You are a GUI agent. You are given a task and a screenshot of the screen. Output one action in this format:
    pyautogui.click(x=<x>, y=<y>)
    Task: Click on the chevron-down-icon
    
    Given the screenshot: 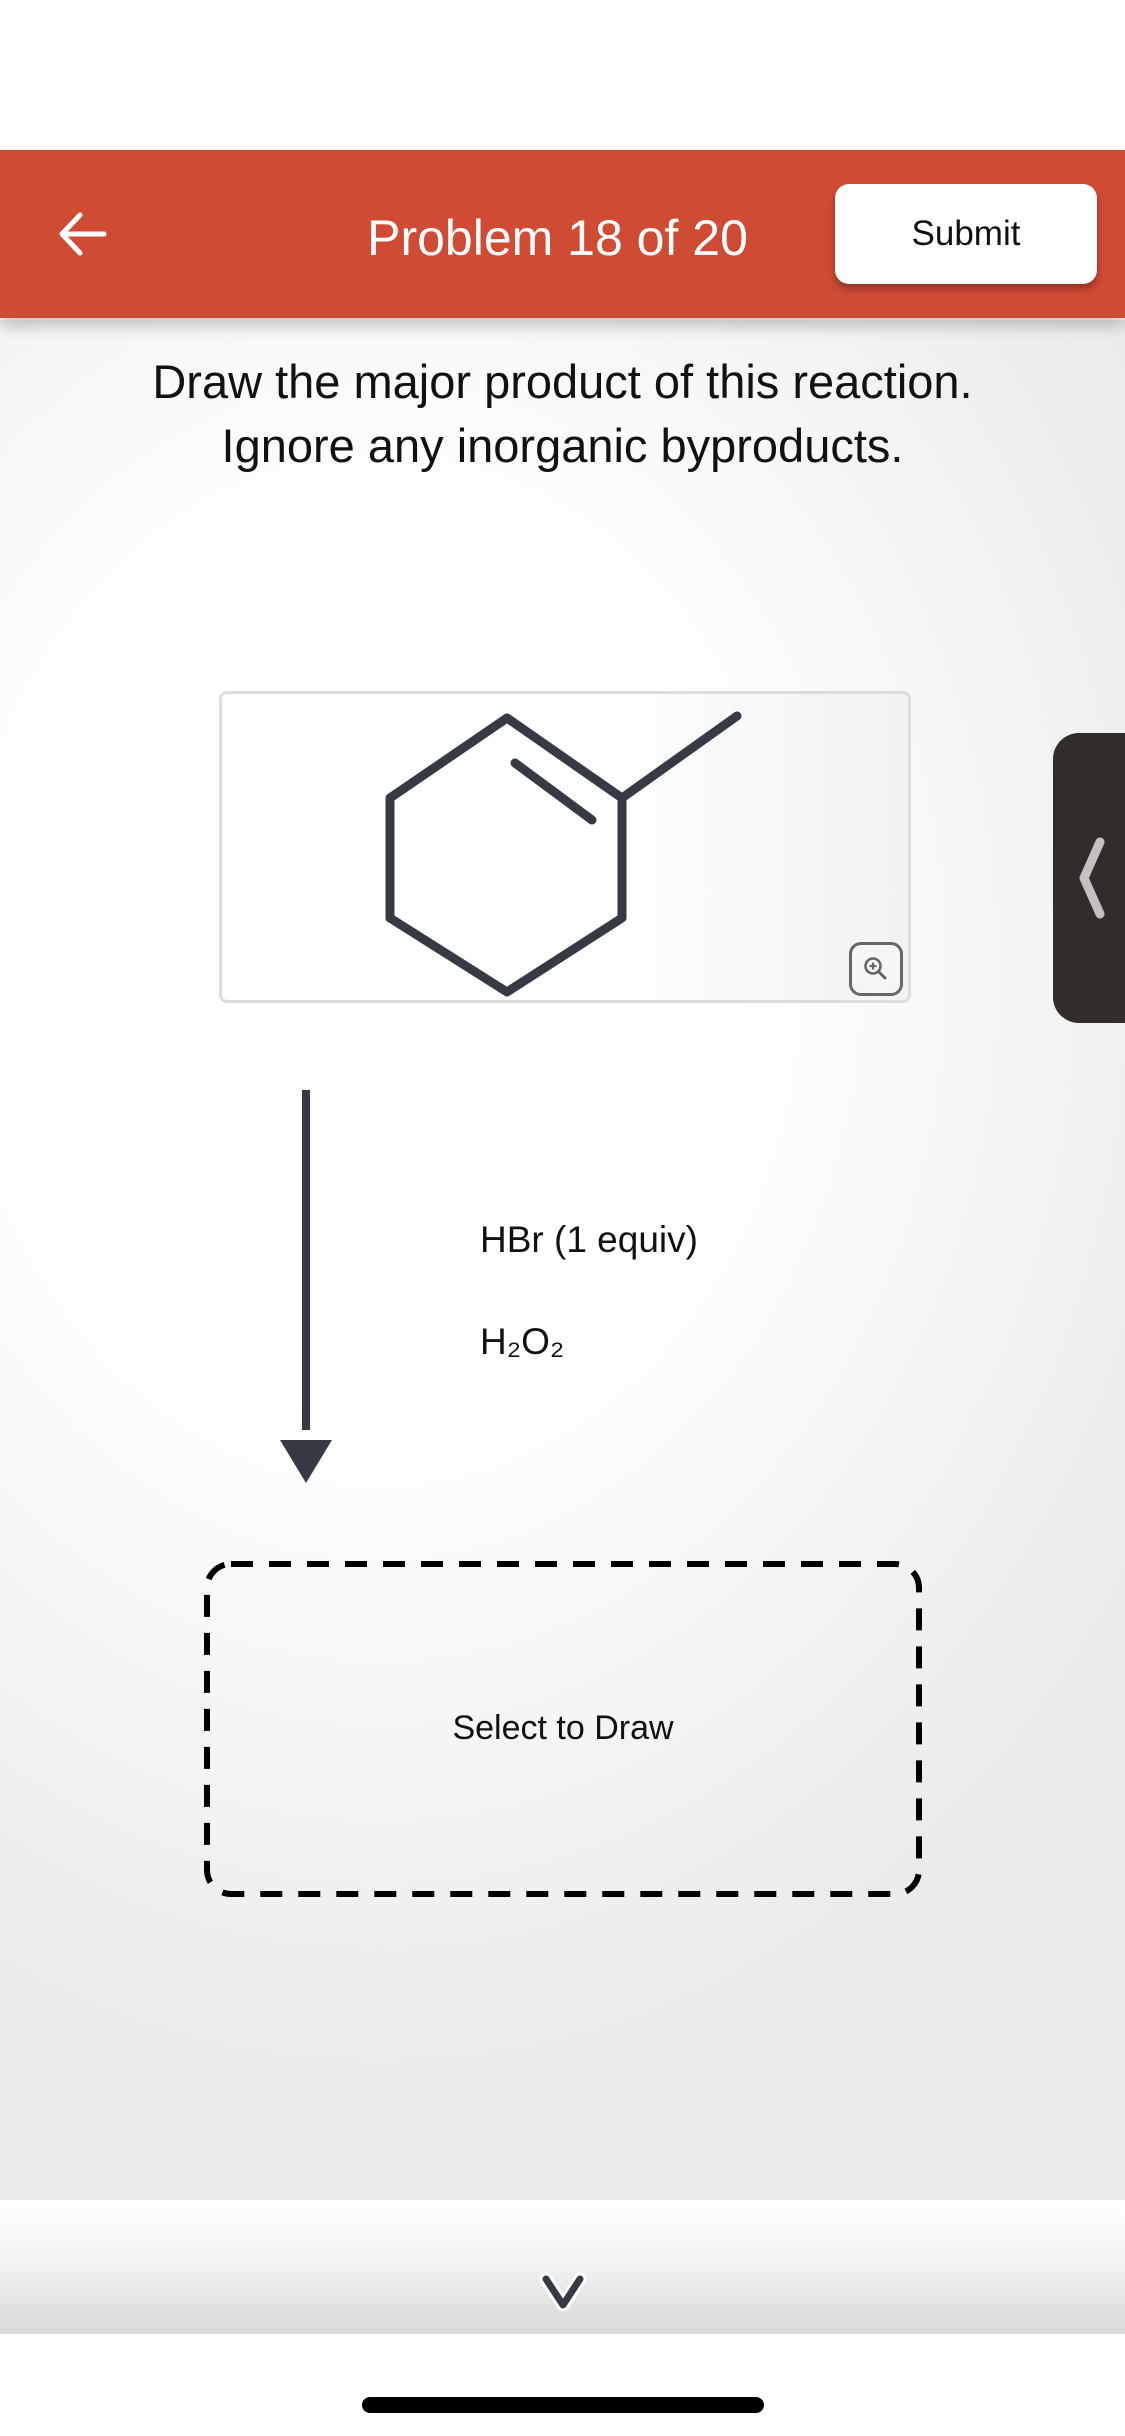 What is the action you would take?
    pyautogui.click(x=562, y=2291)
    